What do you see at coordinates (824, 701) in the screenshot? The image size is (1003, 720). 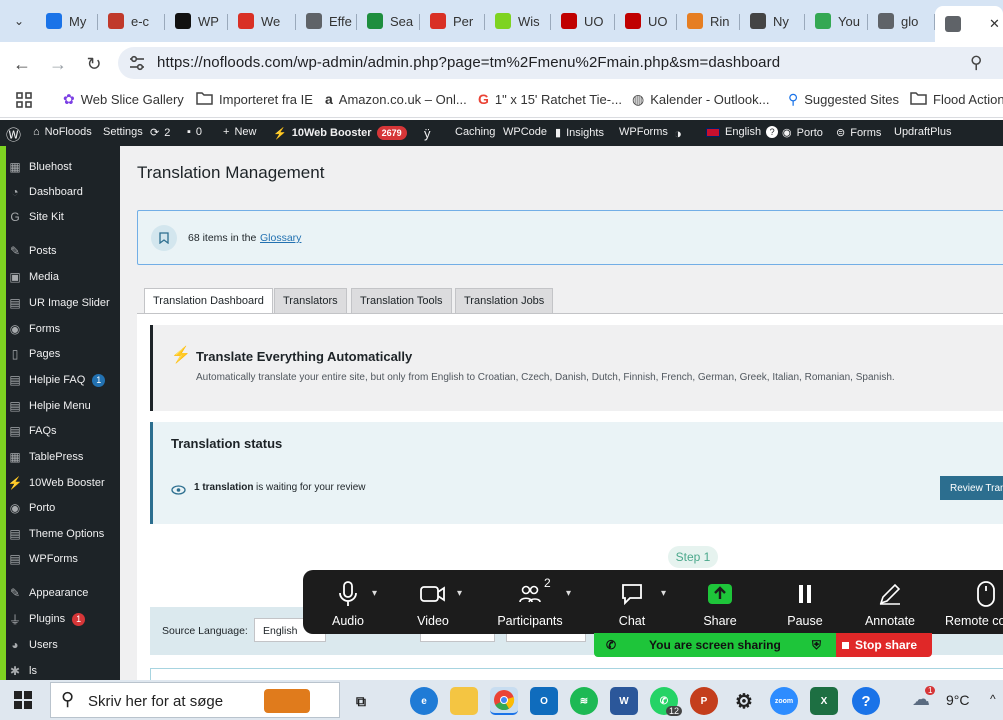 I see `excel-icon: X` at bounding box center [824, 701].